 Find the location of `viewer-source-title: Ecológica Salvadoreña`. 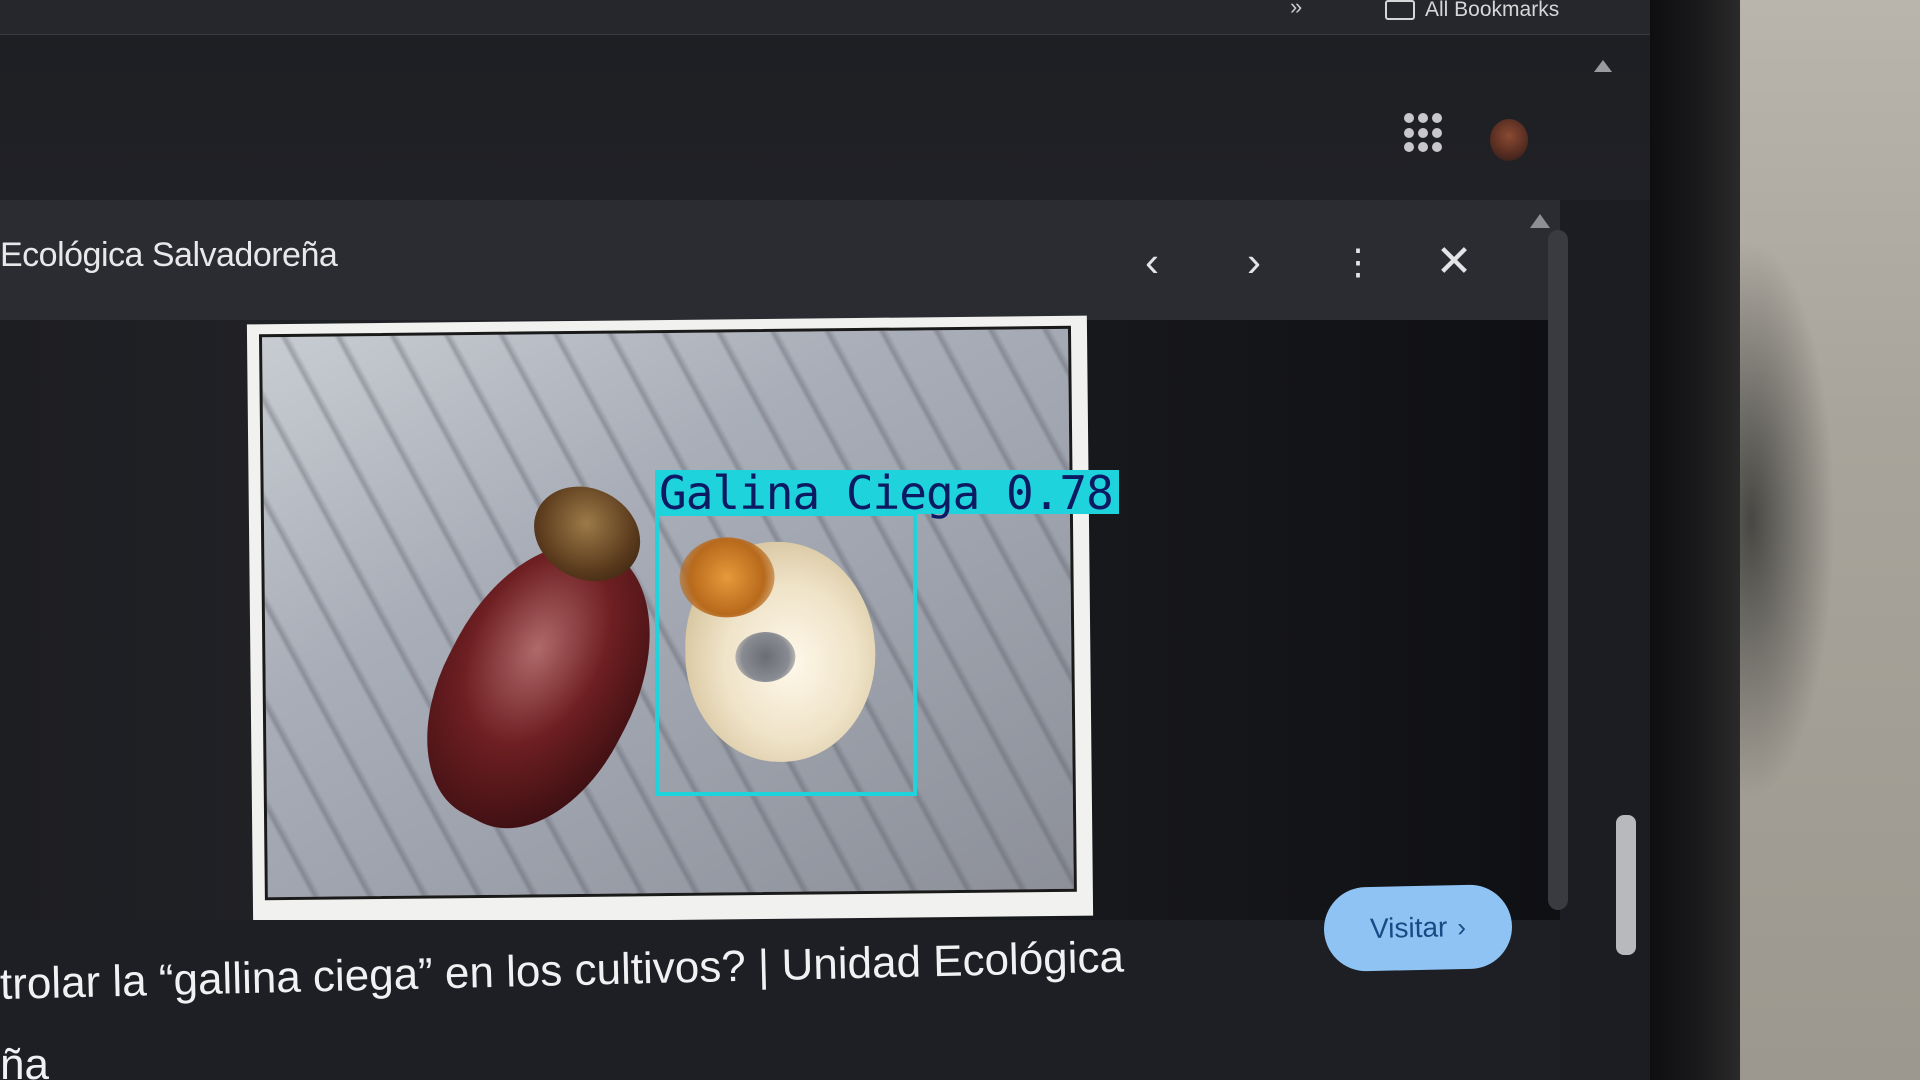

viewer-source-title: Ecológica Salvadoreña is located at coordinates (169, 255).